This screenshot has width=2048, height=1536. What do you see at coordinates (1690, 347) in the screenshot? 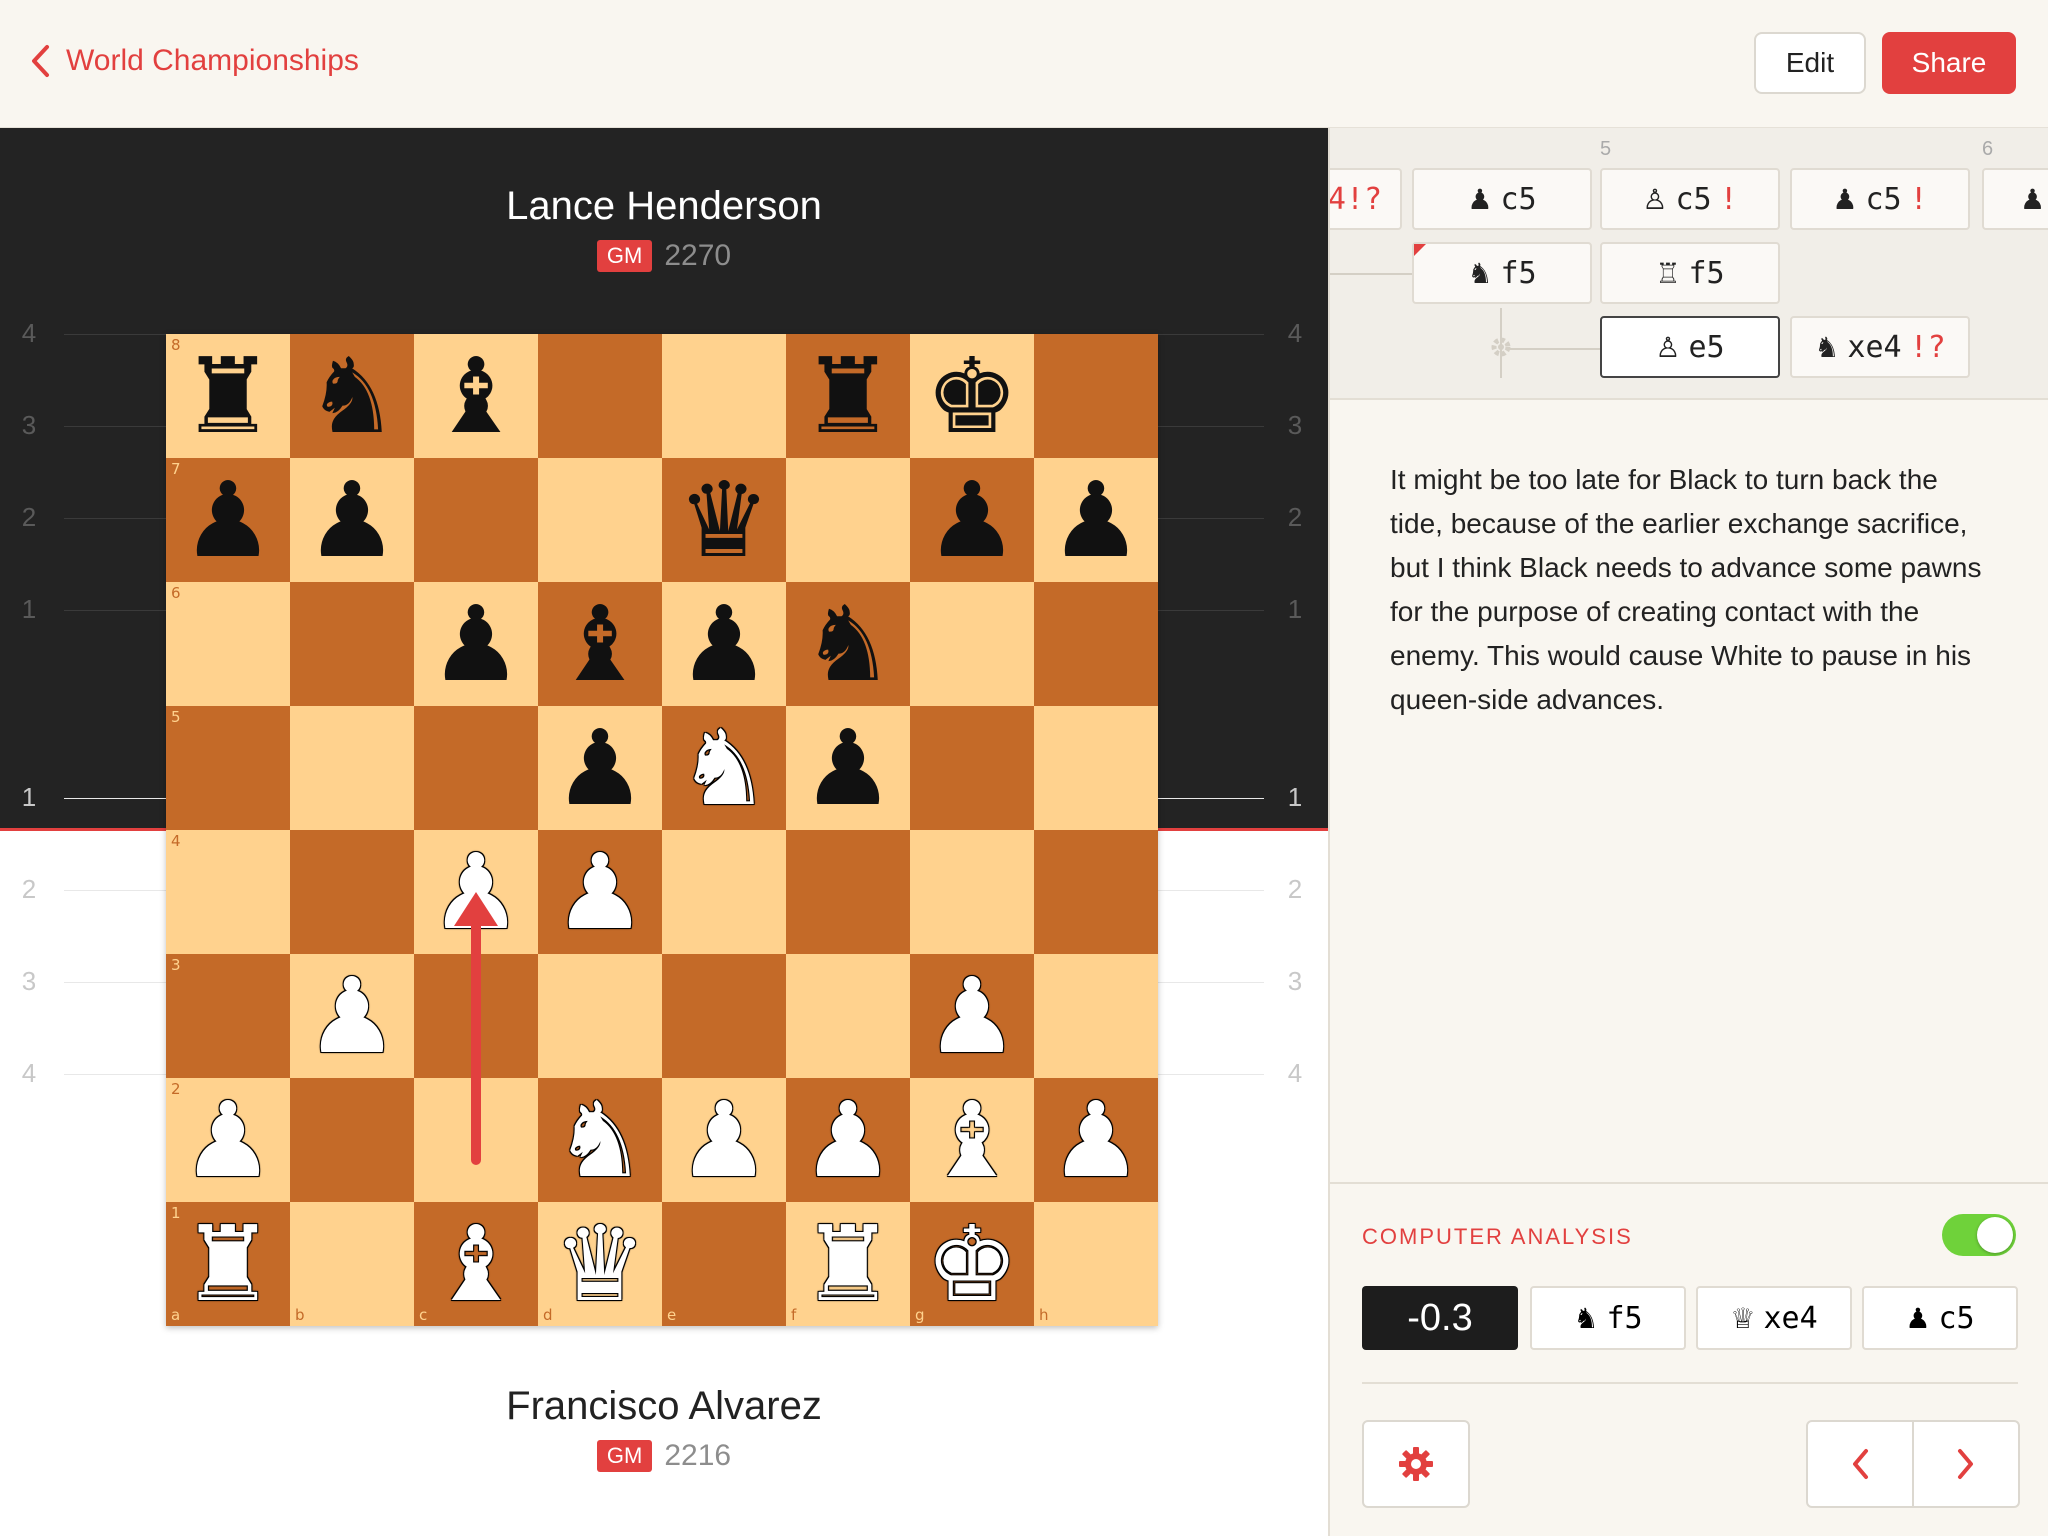
I see `move-chip-selected: ♙ e5` at bounding box center [1690, 347].